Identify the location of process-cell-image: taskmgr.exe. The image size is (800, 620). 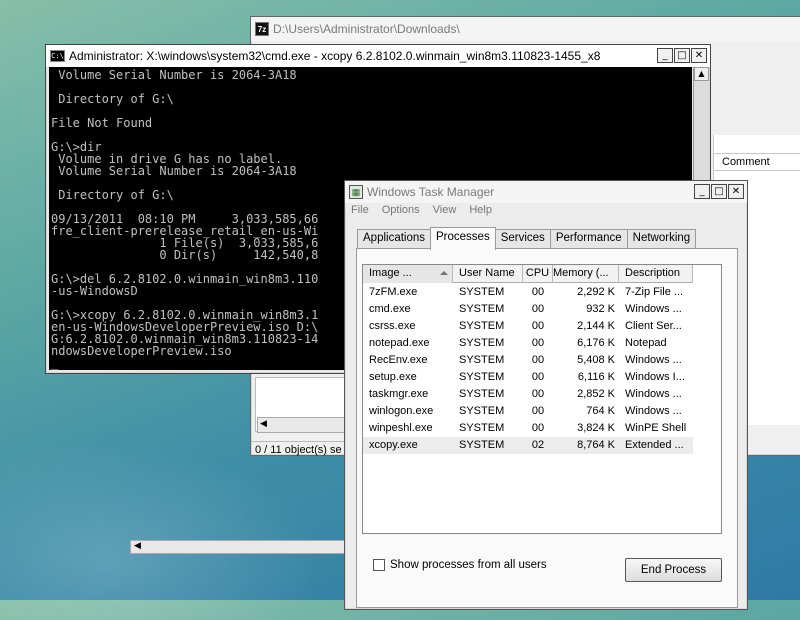
(399, 394).